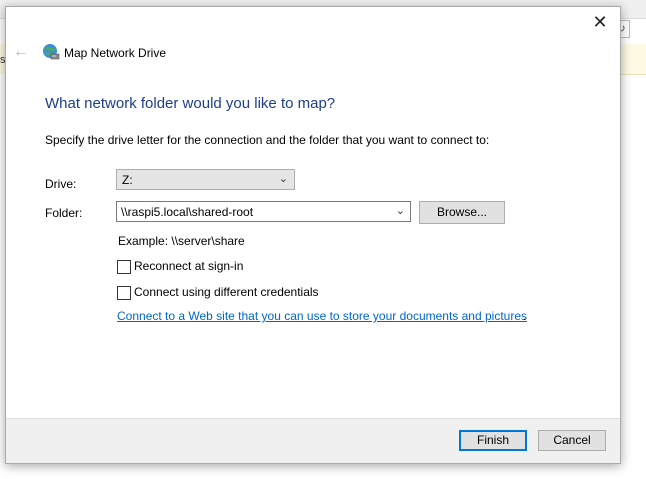 Image resolution: width=646 pixels, height=479 pixels. I want to click on credentials-label: Connect using different credentials, so click(226, 292).